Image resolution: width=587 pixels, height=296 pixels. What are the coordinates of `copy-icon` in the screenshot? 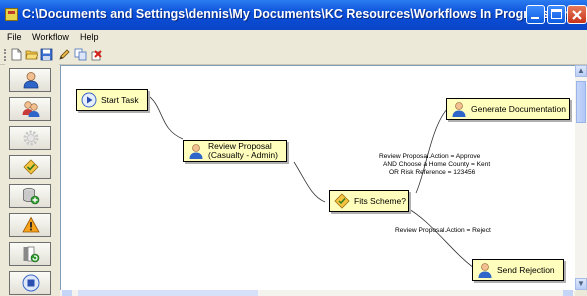 It's located at (80, 54).